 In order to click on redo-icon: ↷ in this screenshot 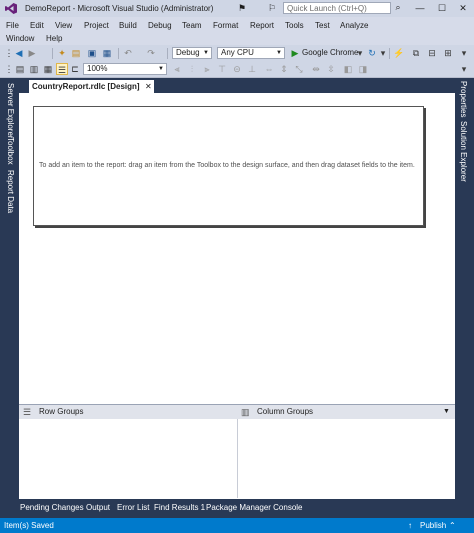, I will do `click(151, 53)`.